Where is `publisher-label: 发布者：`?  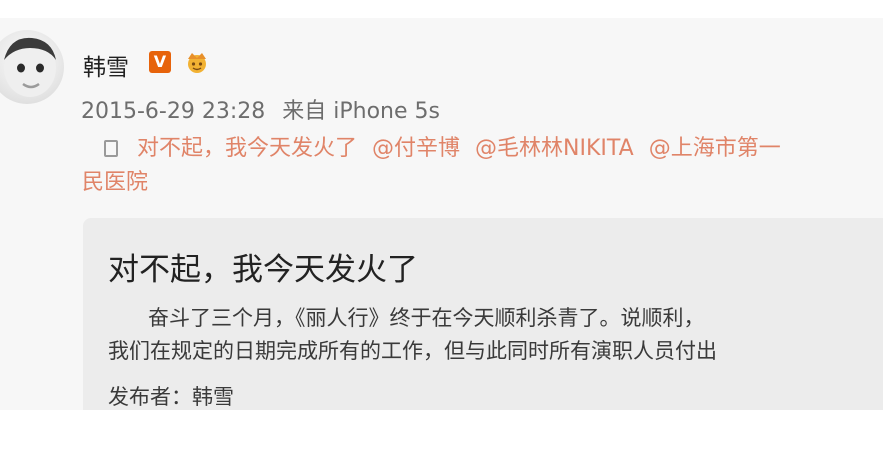 publisher-label: 发布者： is located at coordinates (150, 397).